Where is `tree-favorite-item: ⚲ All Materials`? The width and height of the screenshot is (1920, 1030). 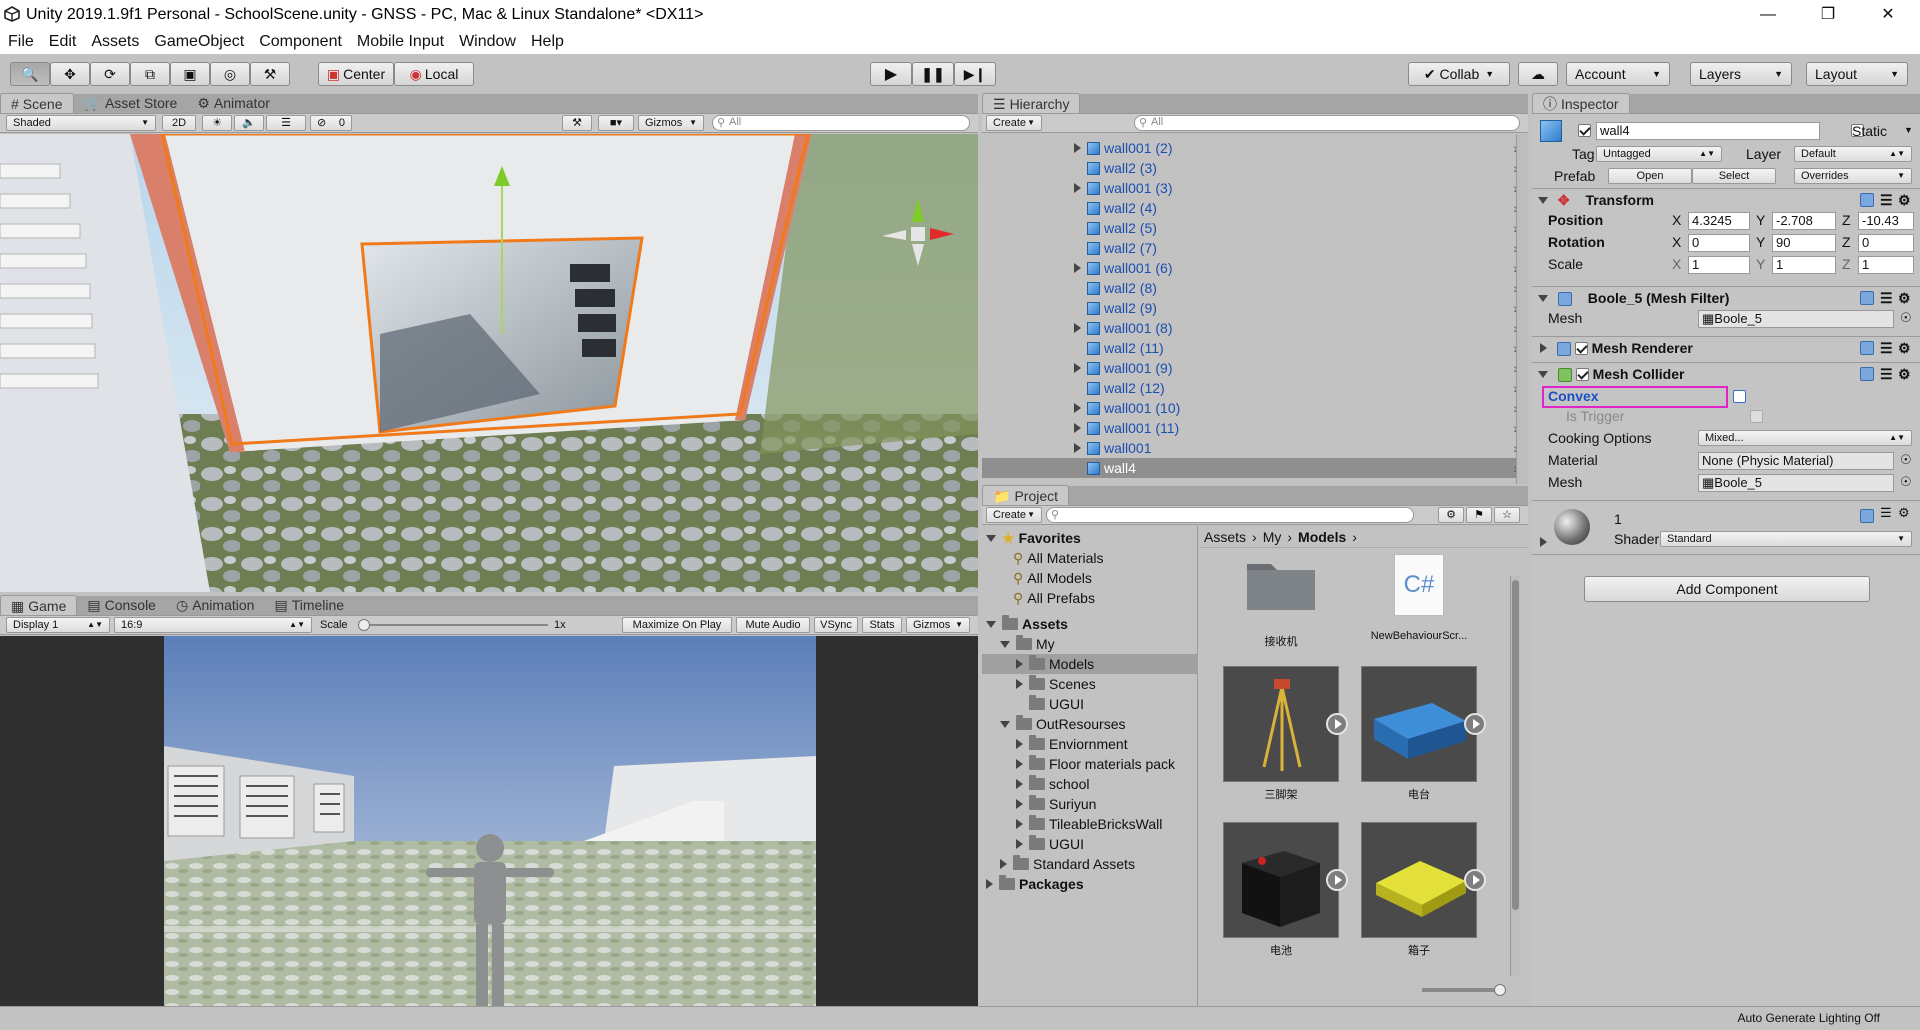 tree-favorite-item: ⚲ All Materials is located at coordinates (1090, 558).